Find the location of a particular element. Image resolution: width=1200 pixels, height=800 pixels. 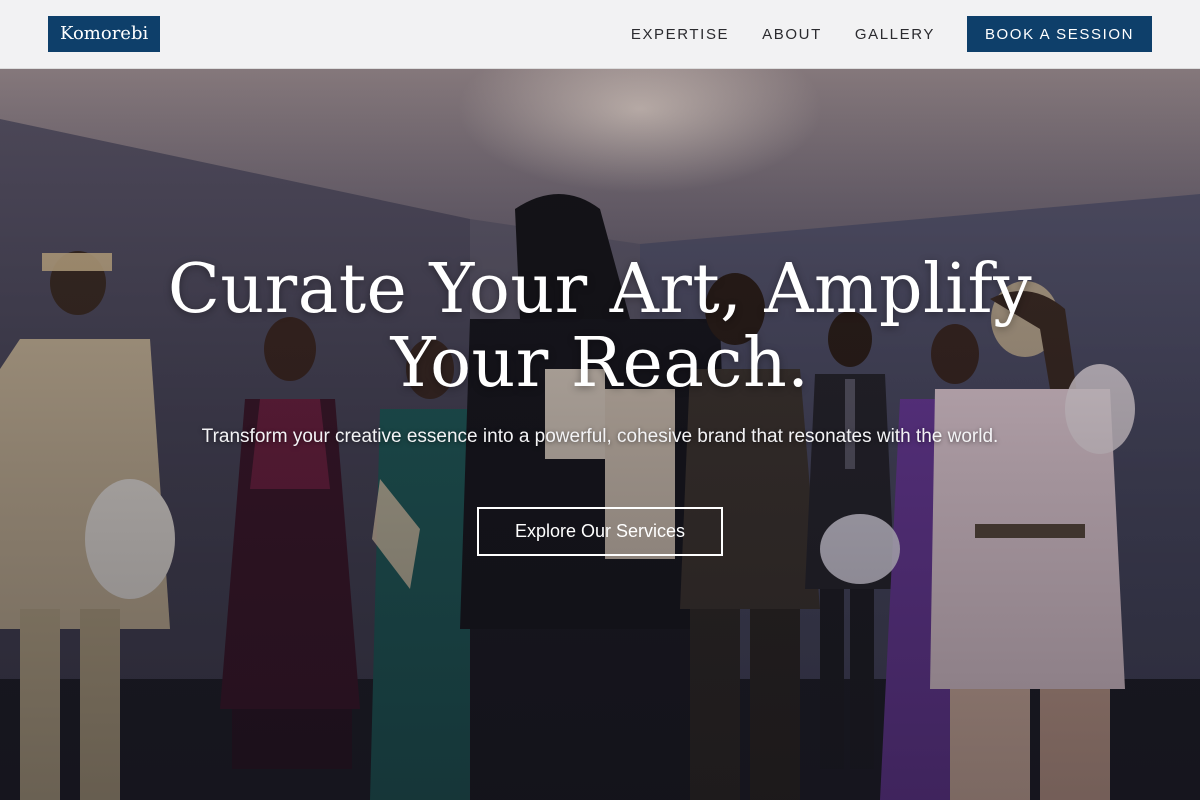

nav-link-expertise: EXPERTISE is located at coordinates (680, 34).